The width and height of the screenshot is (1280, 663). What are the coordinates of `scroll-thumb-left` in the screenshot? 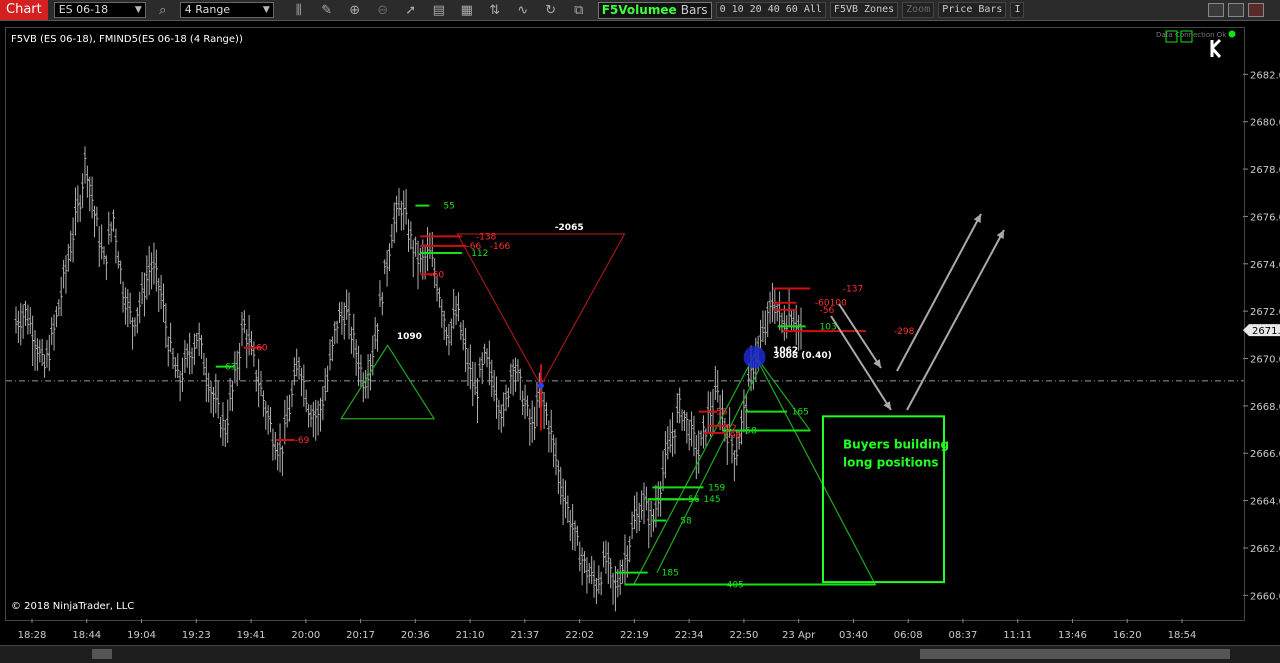 It's located at (102, 654).